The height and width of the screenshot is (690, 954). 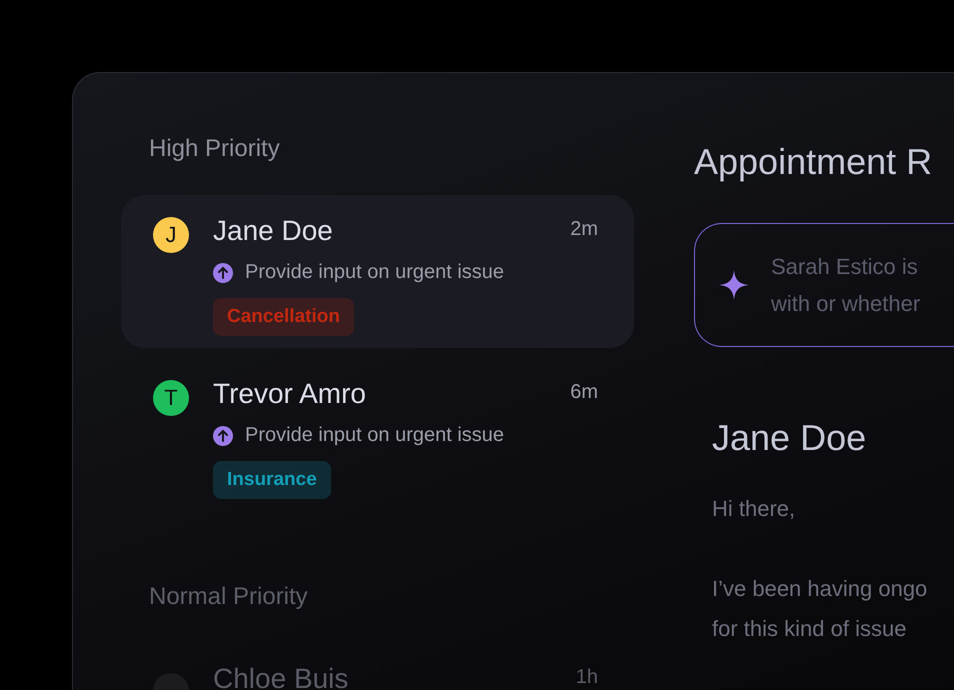 I want to click on tag-label: Insurance, so click(x=272, y=479).